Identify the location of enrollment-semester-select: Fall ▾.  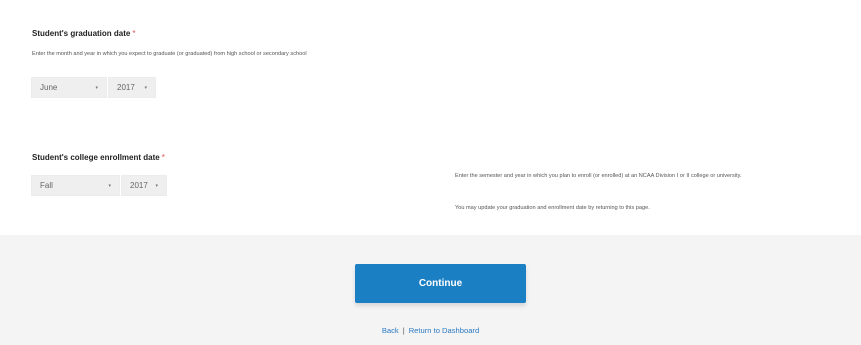
(75, 185).